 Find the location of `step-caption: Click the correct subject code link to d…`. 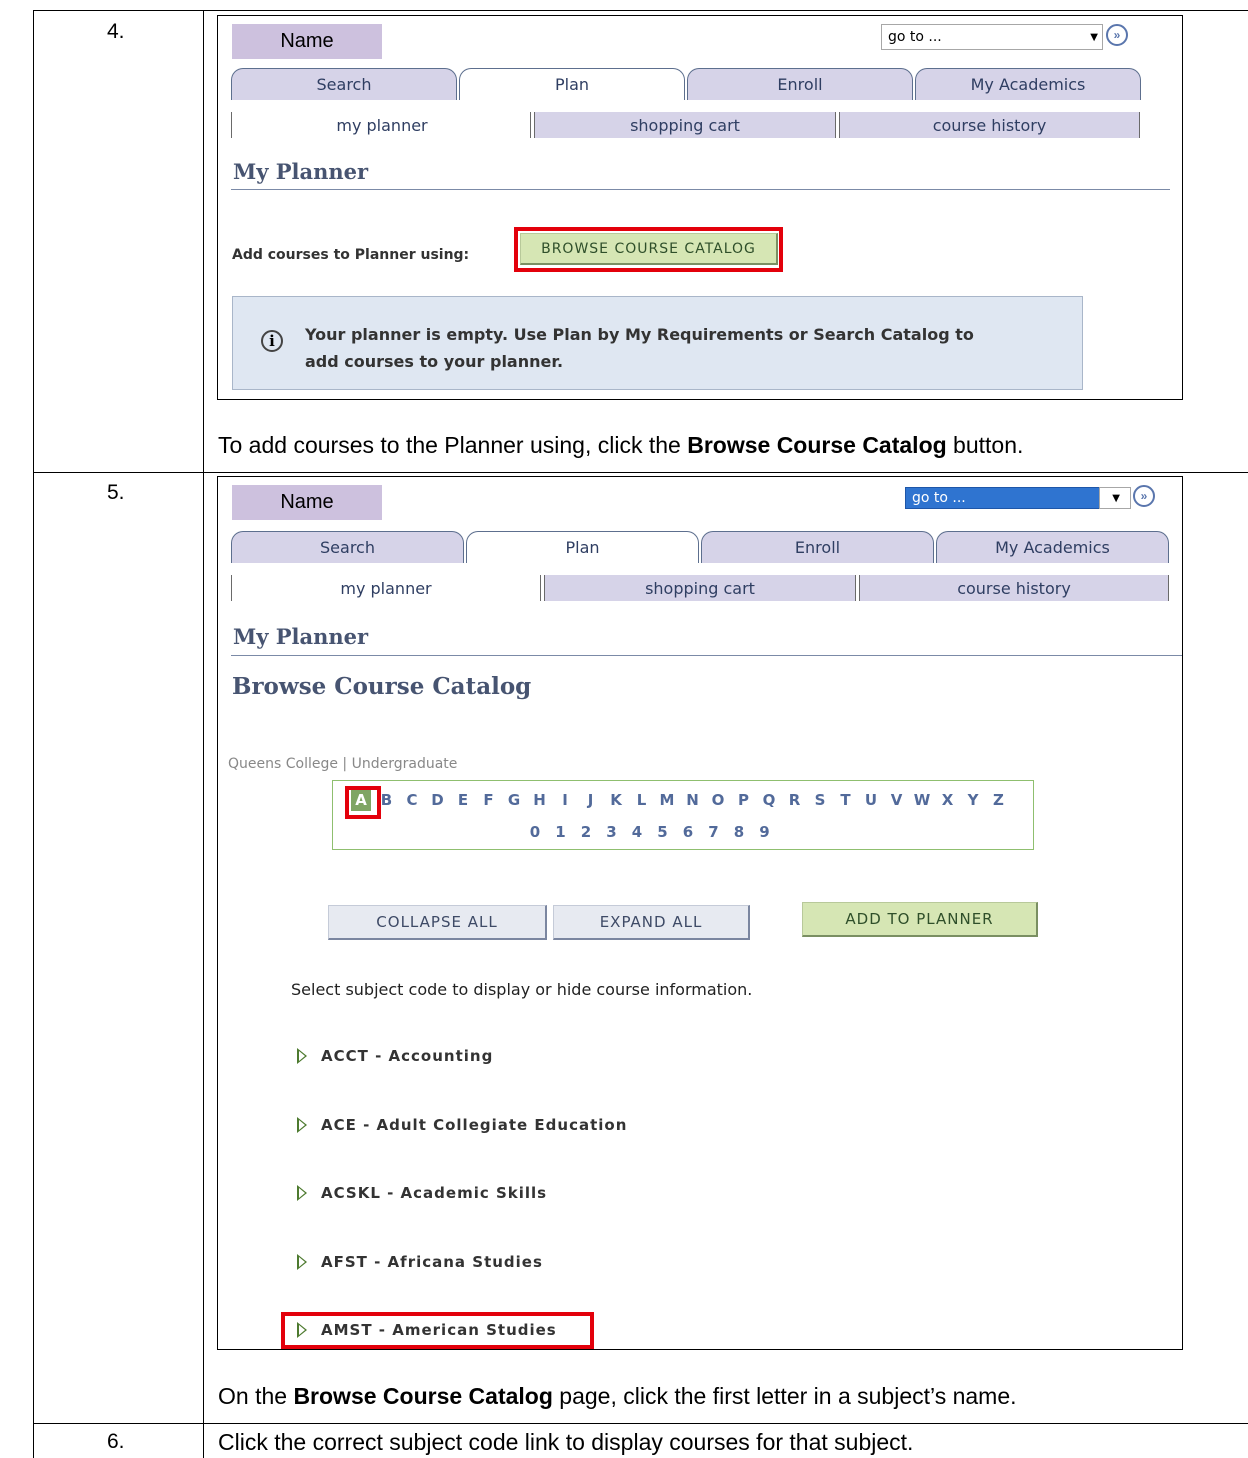

step-caption: Click the correct subject code link to d… is located at coordinates (566, 1442).